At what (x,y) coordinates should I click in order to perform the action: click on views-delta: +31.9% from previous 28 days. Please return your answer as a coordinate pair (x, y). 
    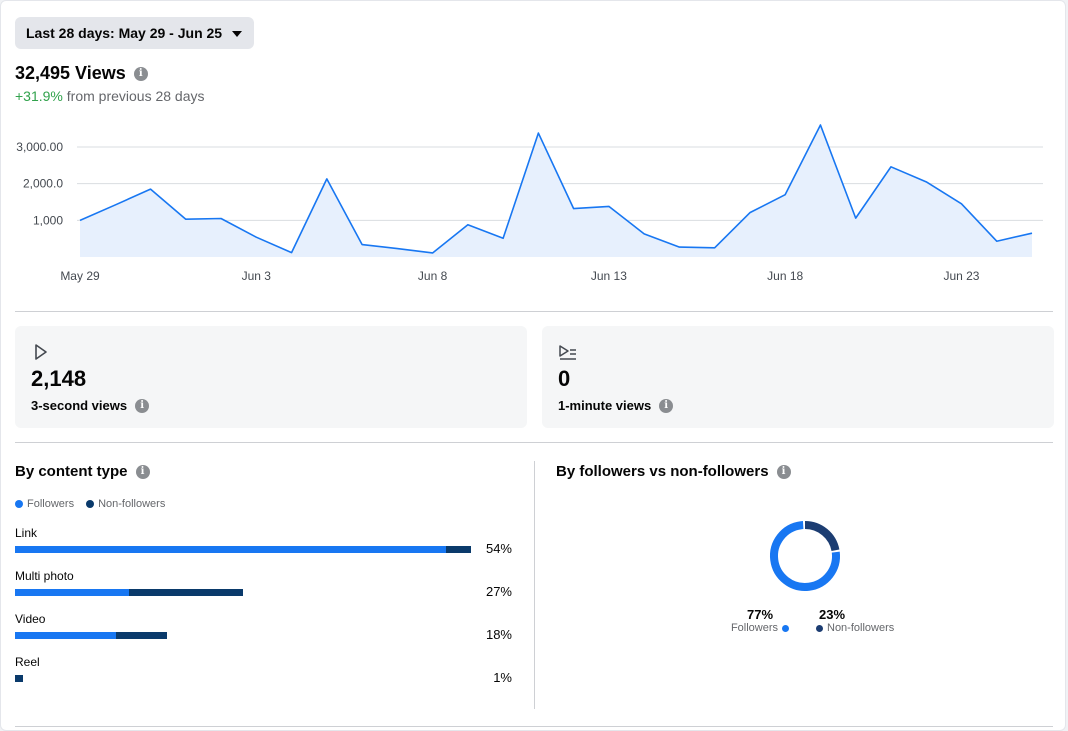
    Looking at the image, I should click on (110, 96).